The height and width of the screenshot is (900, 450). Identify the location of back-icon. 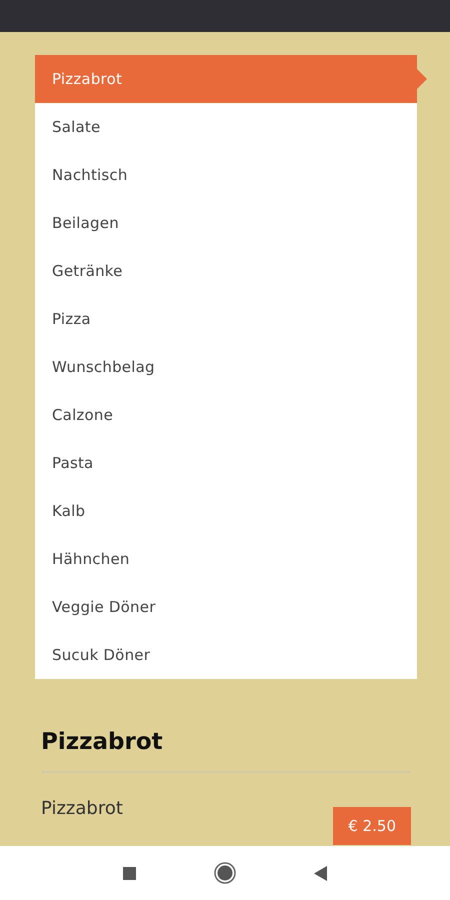
(320, 873).